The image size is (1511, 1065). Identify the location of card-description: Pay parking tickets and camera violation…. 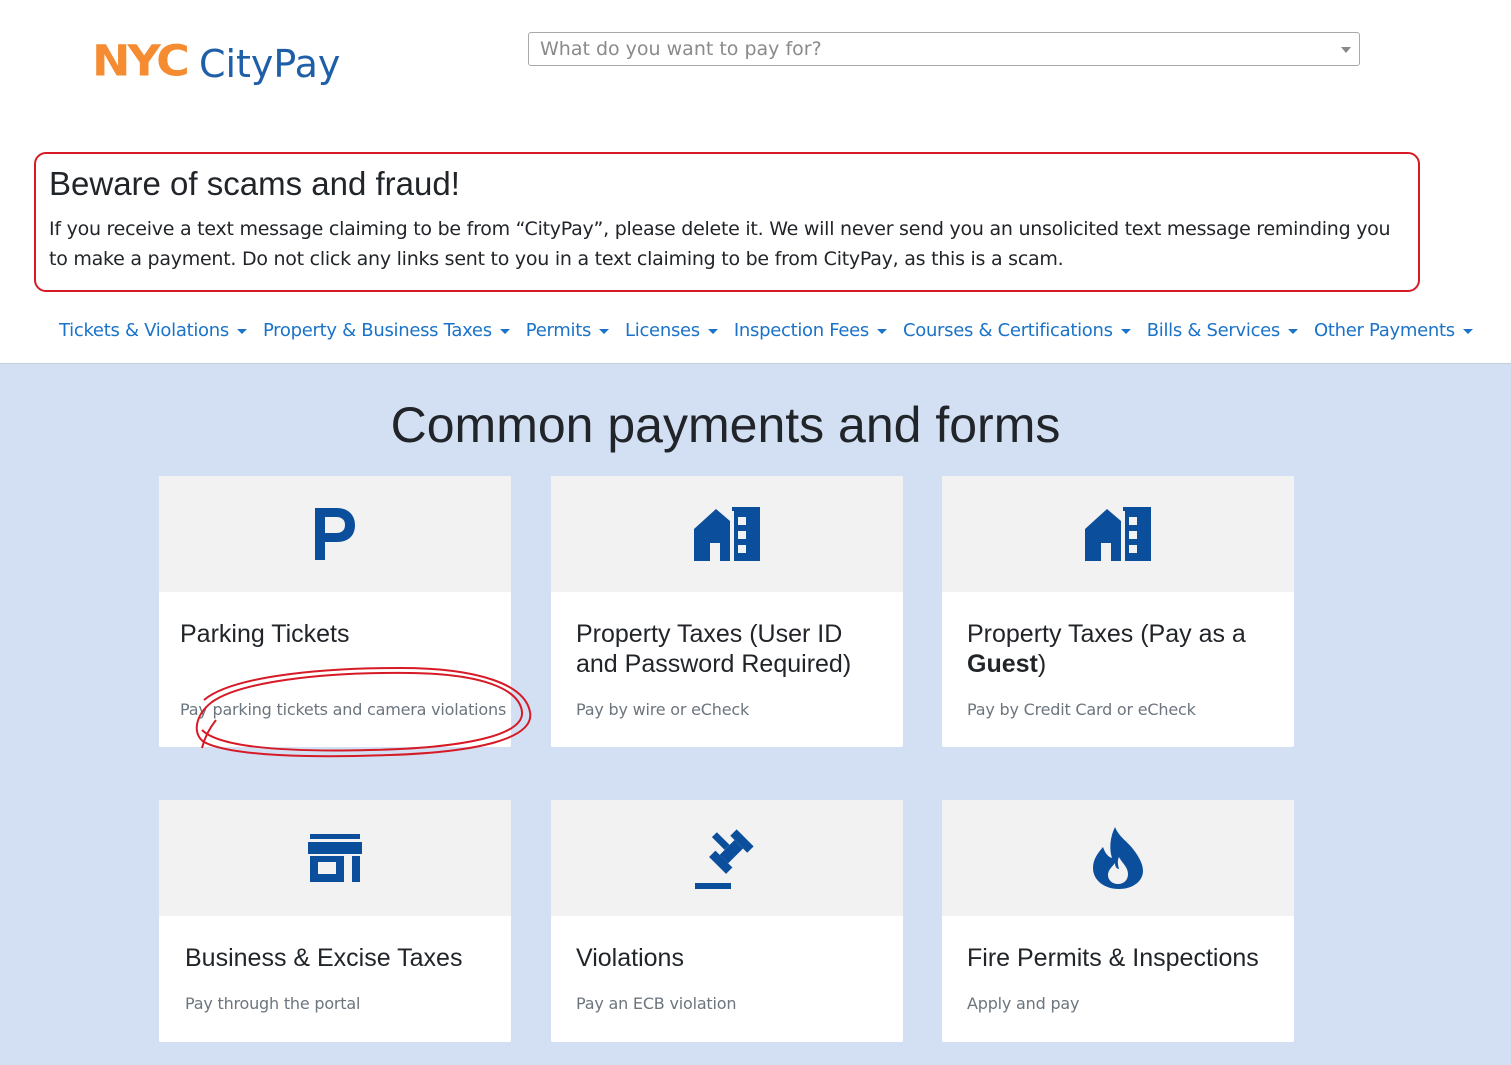
(343, 709).